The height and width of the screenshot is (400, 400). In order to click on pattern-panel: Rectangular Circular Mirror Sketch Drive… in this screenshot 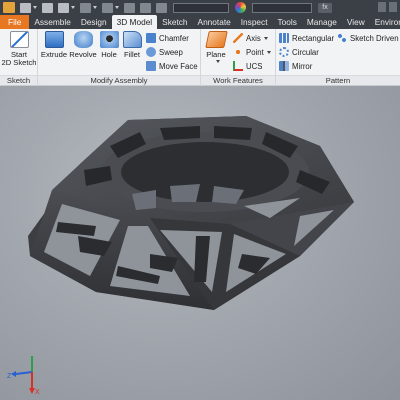, I will do `click(338, 57)`.